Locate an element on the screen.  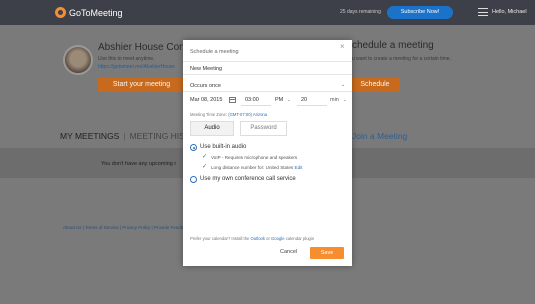
brand-logo: GoToMeeting is located at coordinates (89, 12).